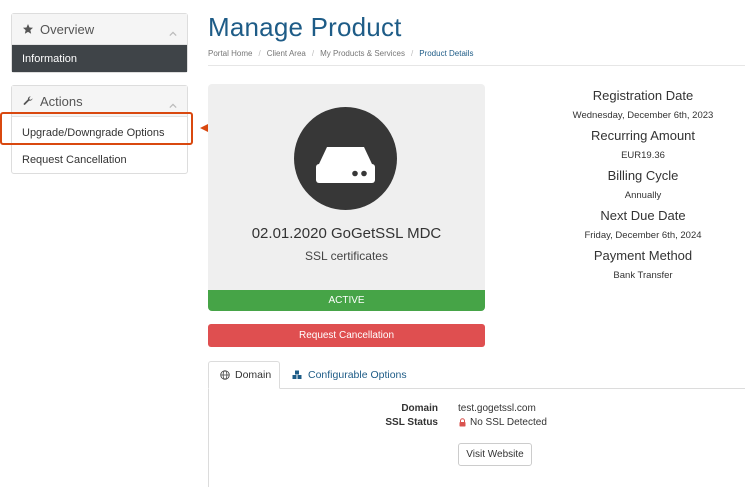 This screenshot has width=745, height=487. What do you see at coordinates (643, 195) in the screenshot?
I see `billing-cycle-value: Annually` at bounding box center [643, 195].